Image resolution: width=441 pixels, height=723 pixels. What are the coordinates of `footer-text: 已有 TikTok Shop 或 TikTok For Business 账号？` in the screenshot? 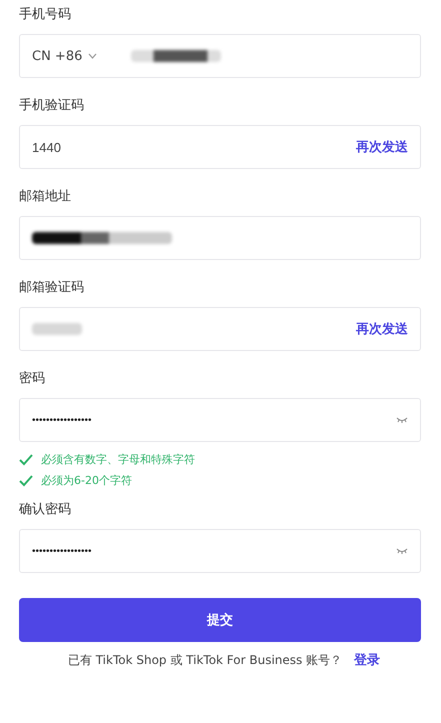 It's located at (205, 660).